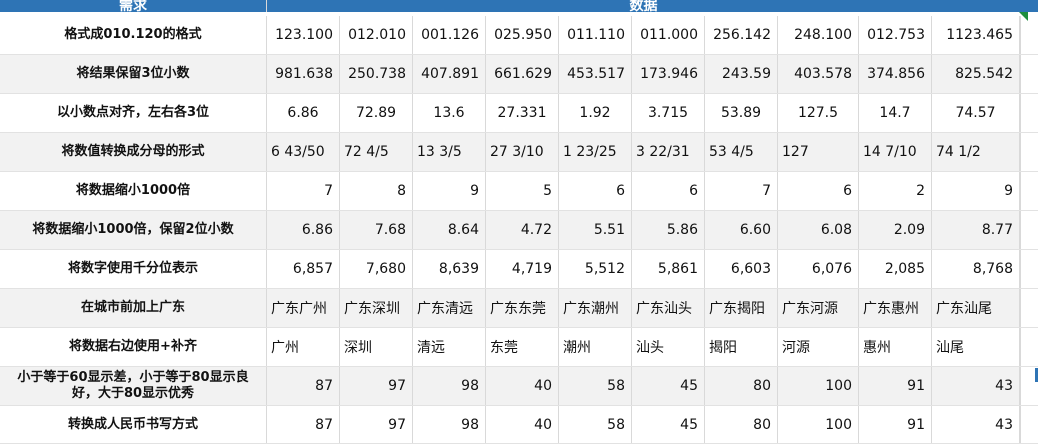 The image size is (1038, 444). What do you see at coordinates (818, 347) in the screenshot?
I see `data-cell: 河源` at bounding box center [818, 347].